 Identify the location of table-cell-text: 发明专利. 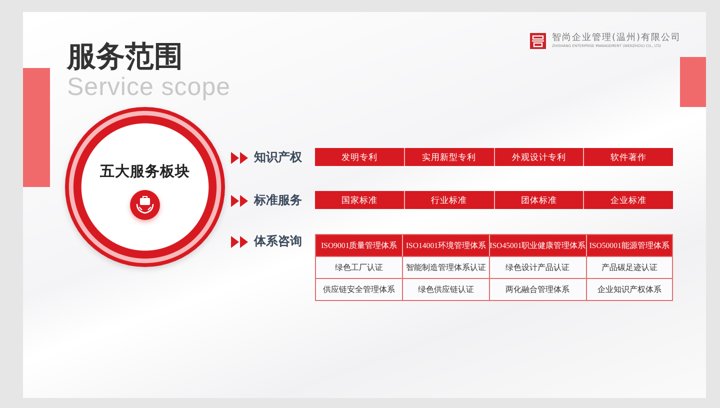
(359, 157).